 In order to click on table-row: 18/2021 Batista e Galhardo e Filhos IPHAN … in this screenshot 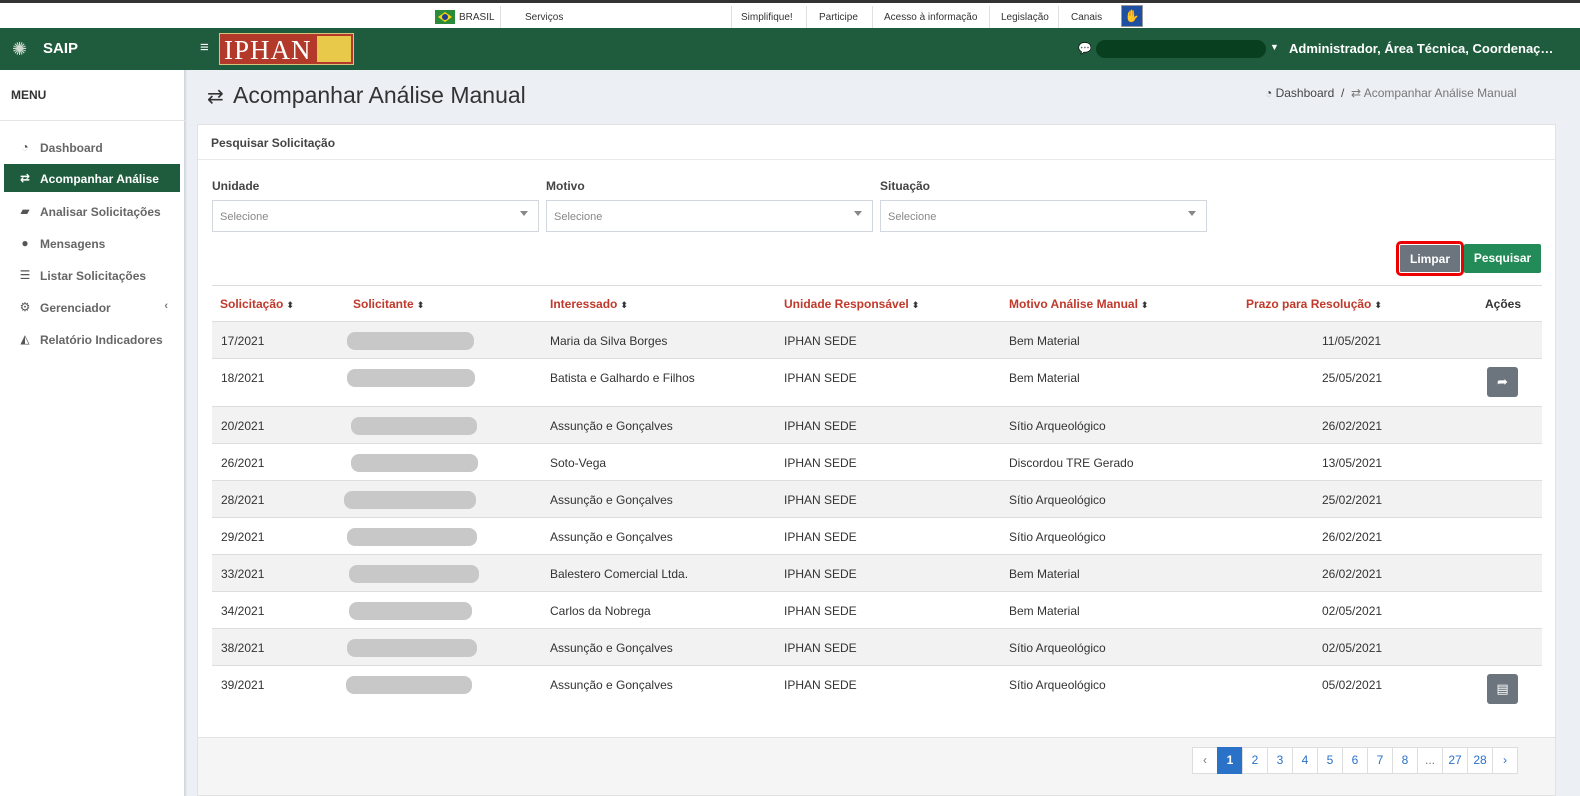, I will do `click(877, 382)`.